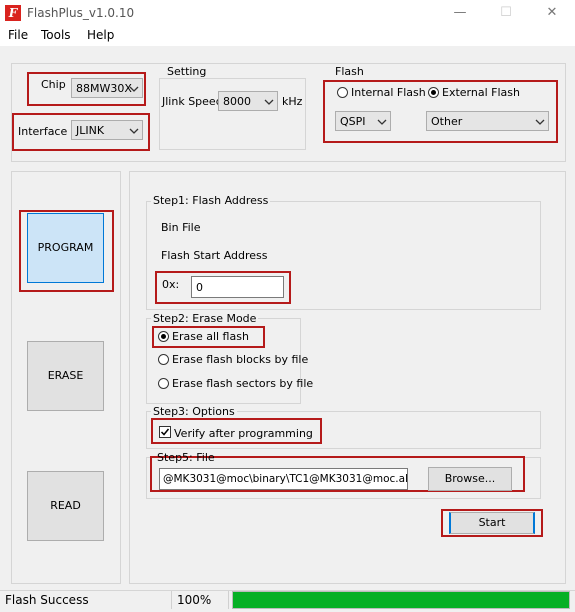 The width and height of the screenshot is (575, 612). What do you see at coordinates (194, 411) in the screenshot?
I see `step3-legend: Step3: Options` at bounding box center [194, 411].